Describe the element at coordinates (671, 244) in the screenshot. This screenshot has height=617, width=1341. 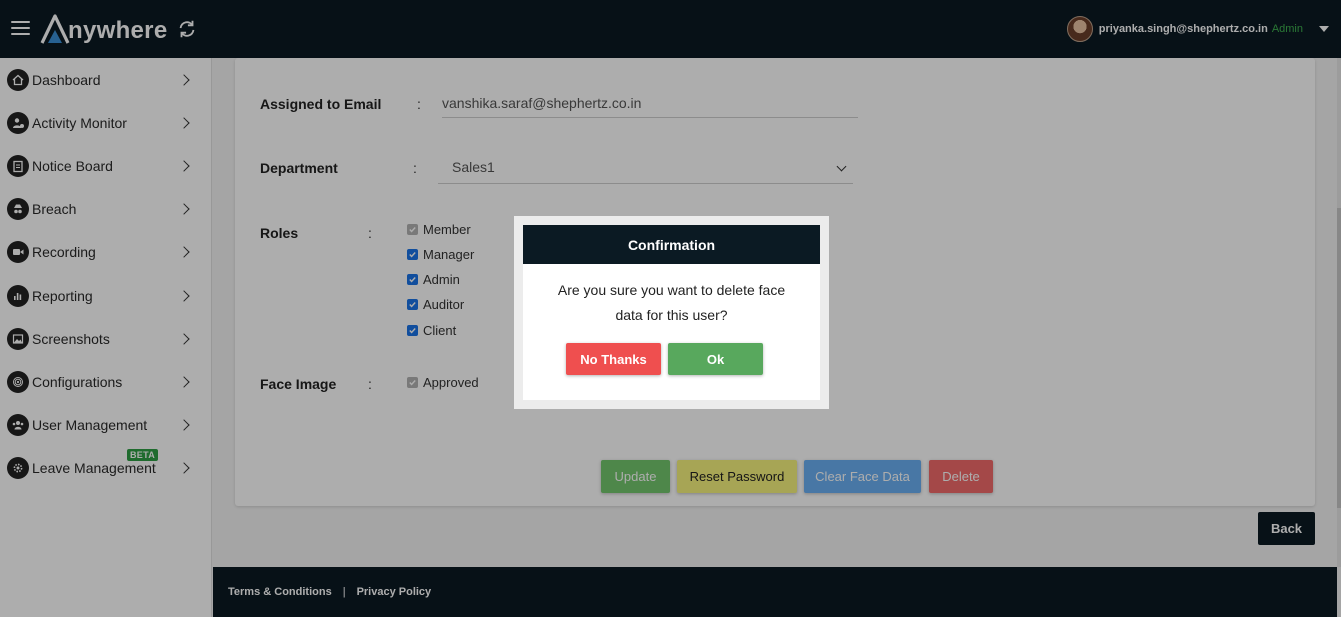
I see `dialog-title: Confirmation` at that location.